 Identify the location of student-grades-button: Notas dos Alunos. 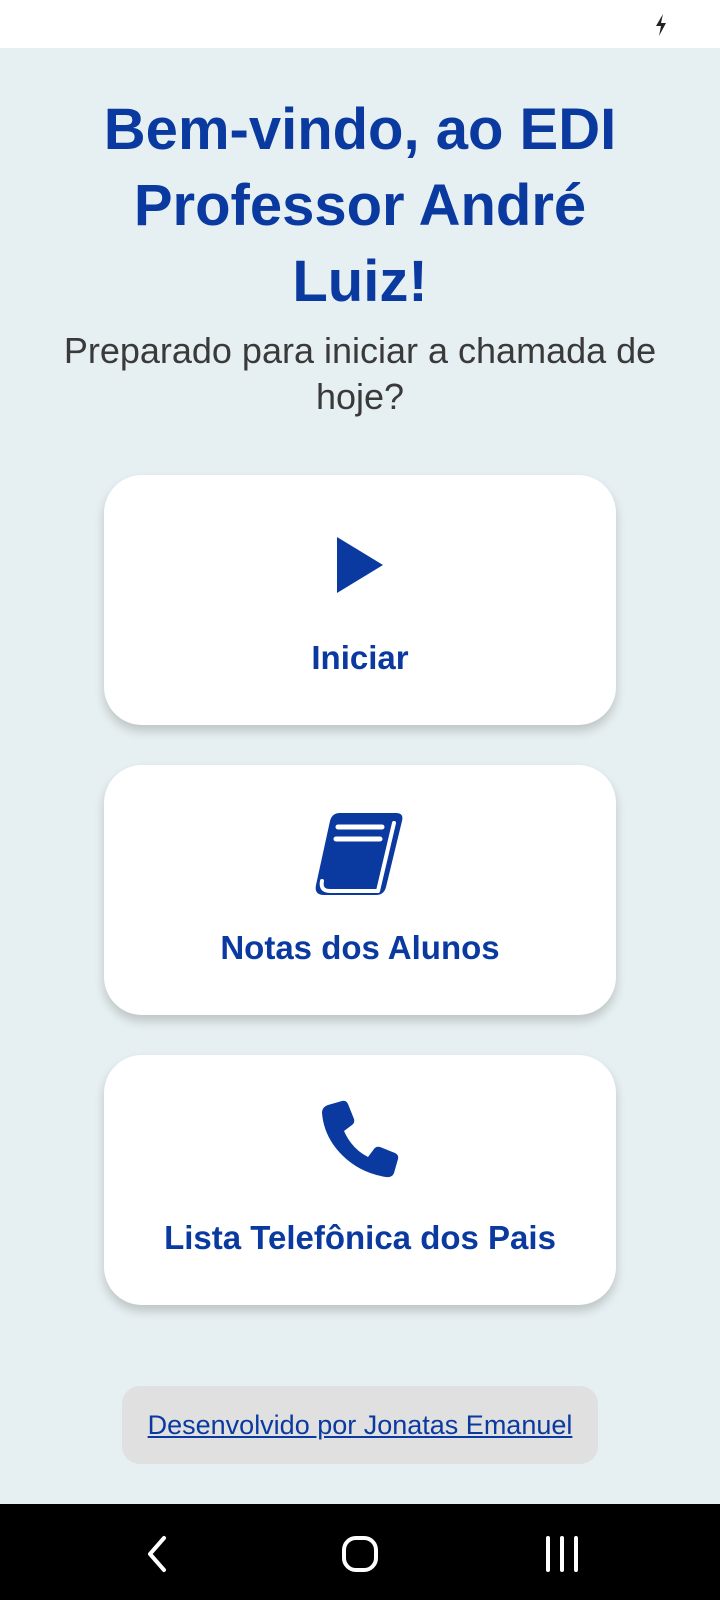
(360, 890).